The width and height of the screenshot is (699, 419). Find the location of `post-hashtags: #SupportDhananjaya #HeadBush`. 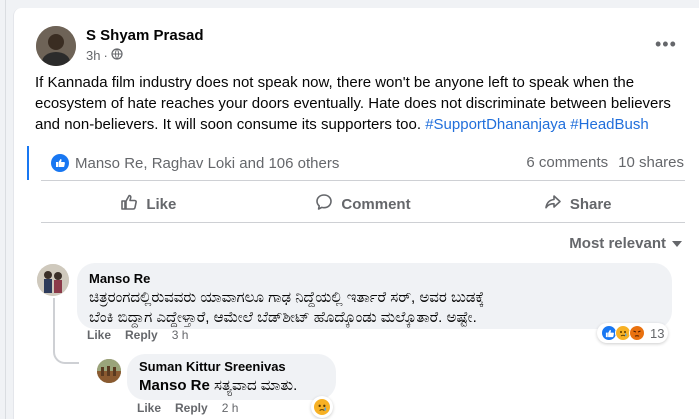

post-hashtags: #SupportDhananjaya #HeadBush is located at coordinates (537, 124).